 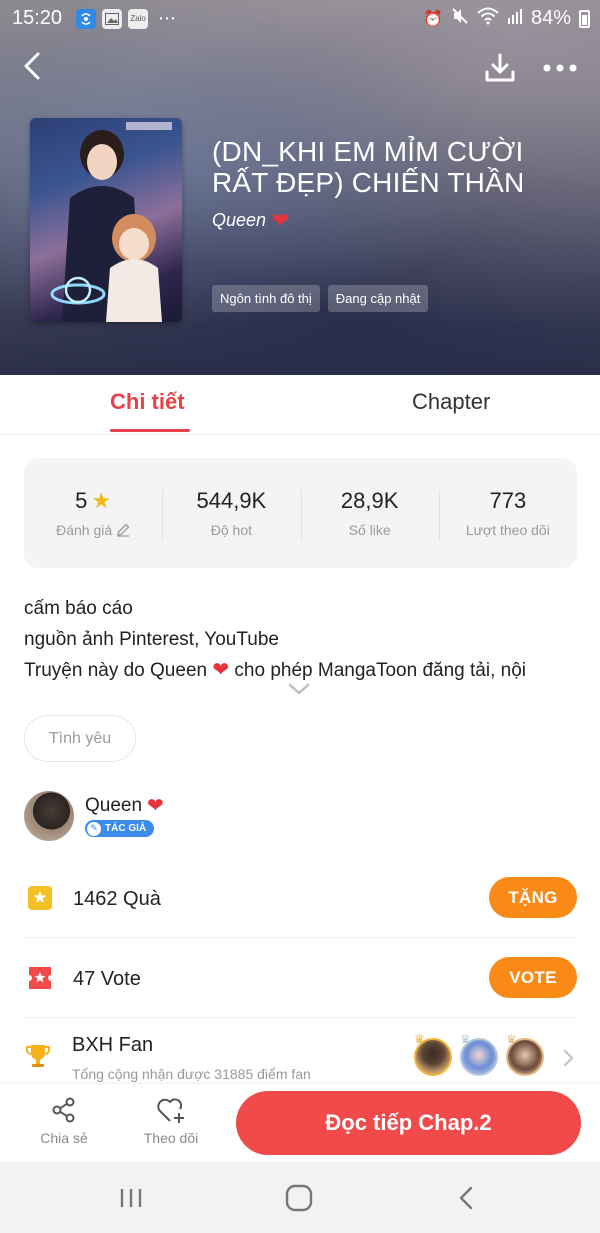 I want to click on stat-followers-value: 773, so click(x=508, y=500).